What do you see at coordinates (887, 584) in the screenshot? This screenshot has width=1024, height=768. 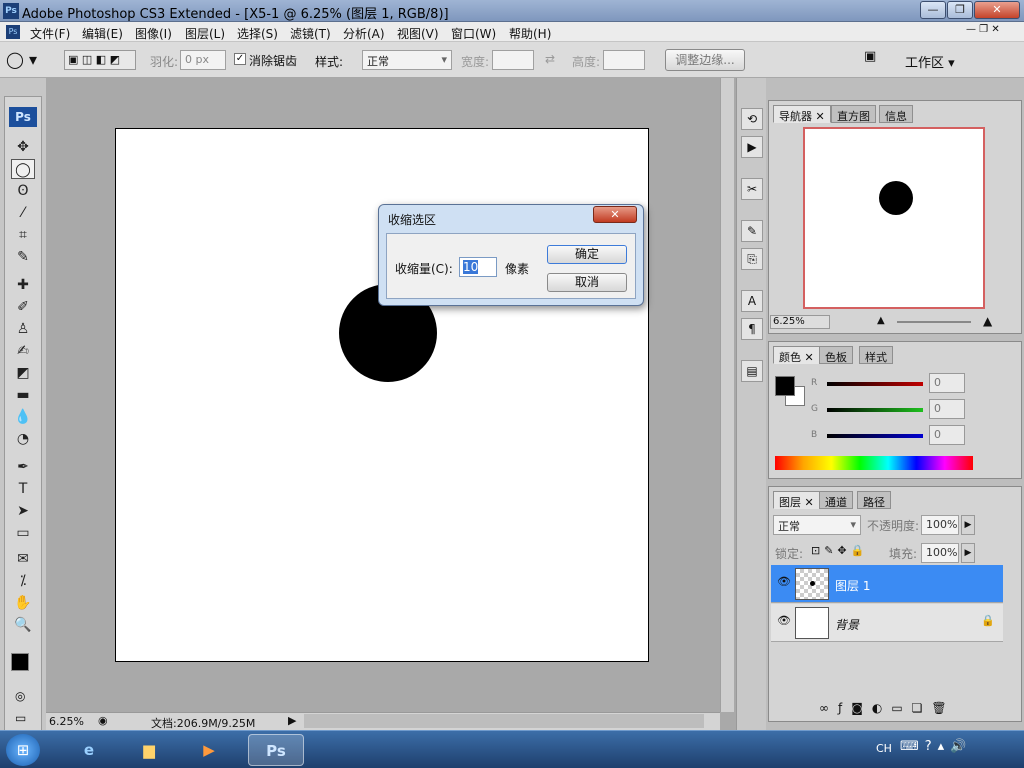 I see `layer-row-1: 👁 图层 1` at bounding box center [887, 584].